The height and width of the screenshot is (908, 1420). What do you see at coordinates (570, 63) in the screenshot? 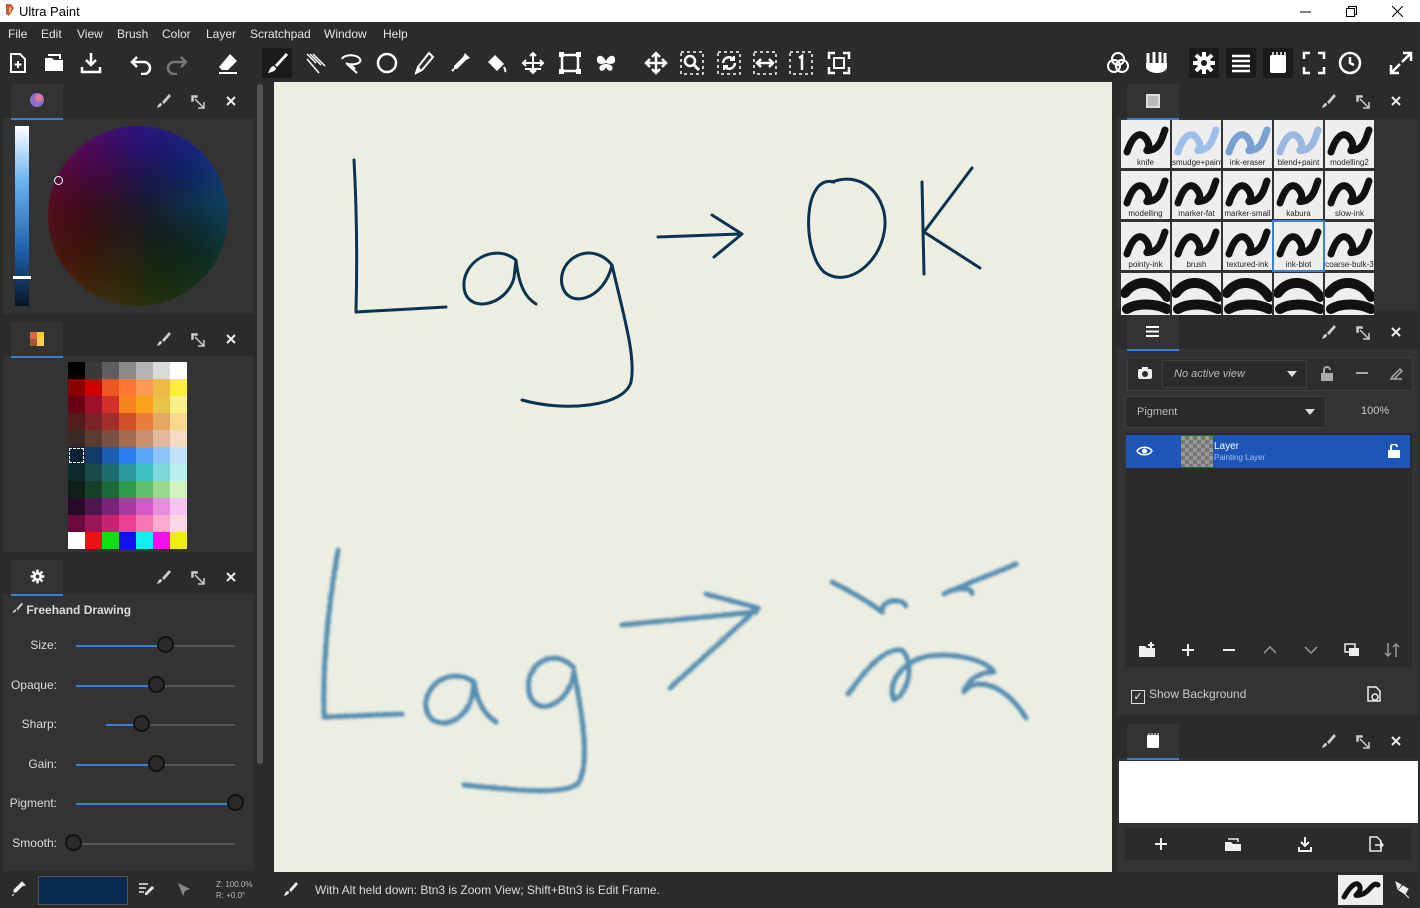
I see `transform-tool-button` at bounding box center [570, 63].